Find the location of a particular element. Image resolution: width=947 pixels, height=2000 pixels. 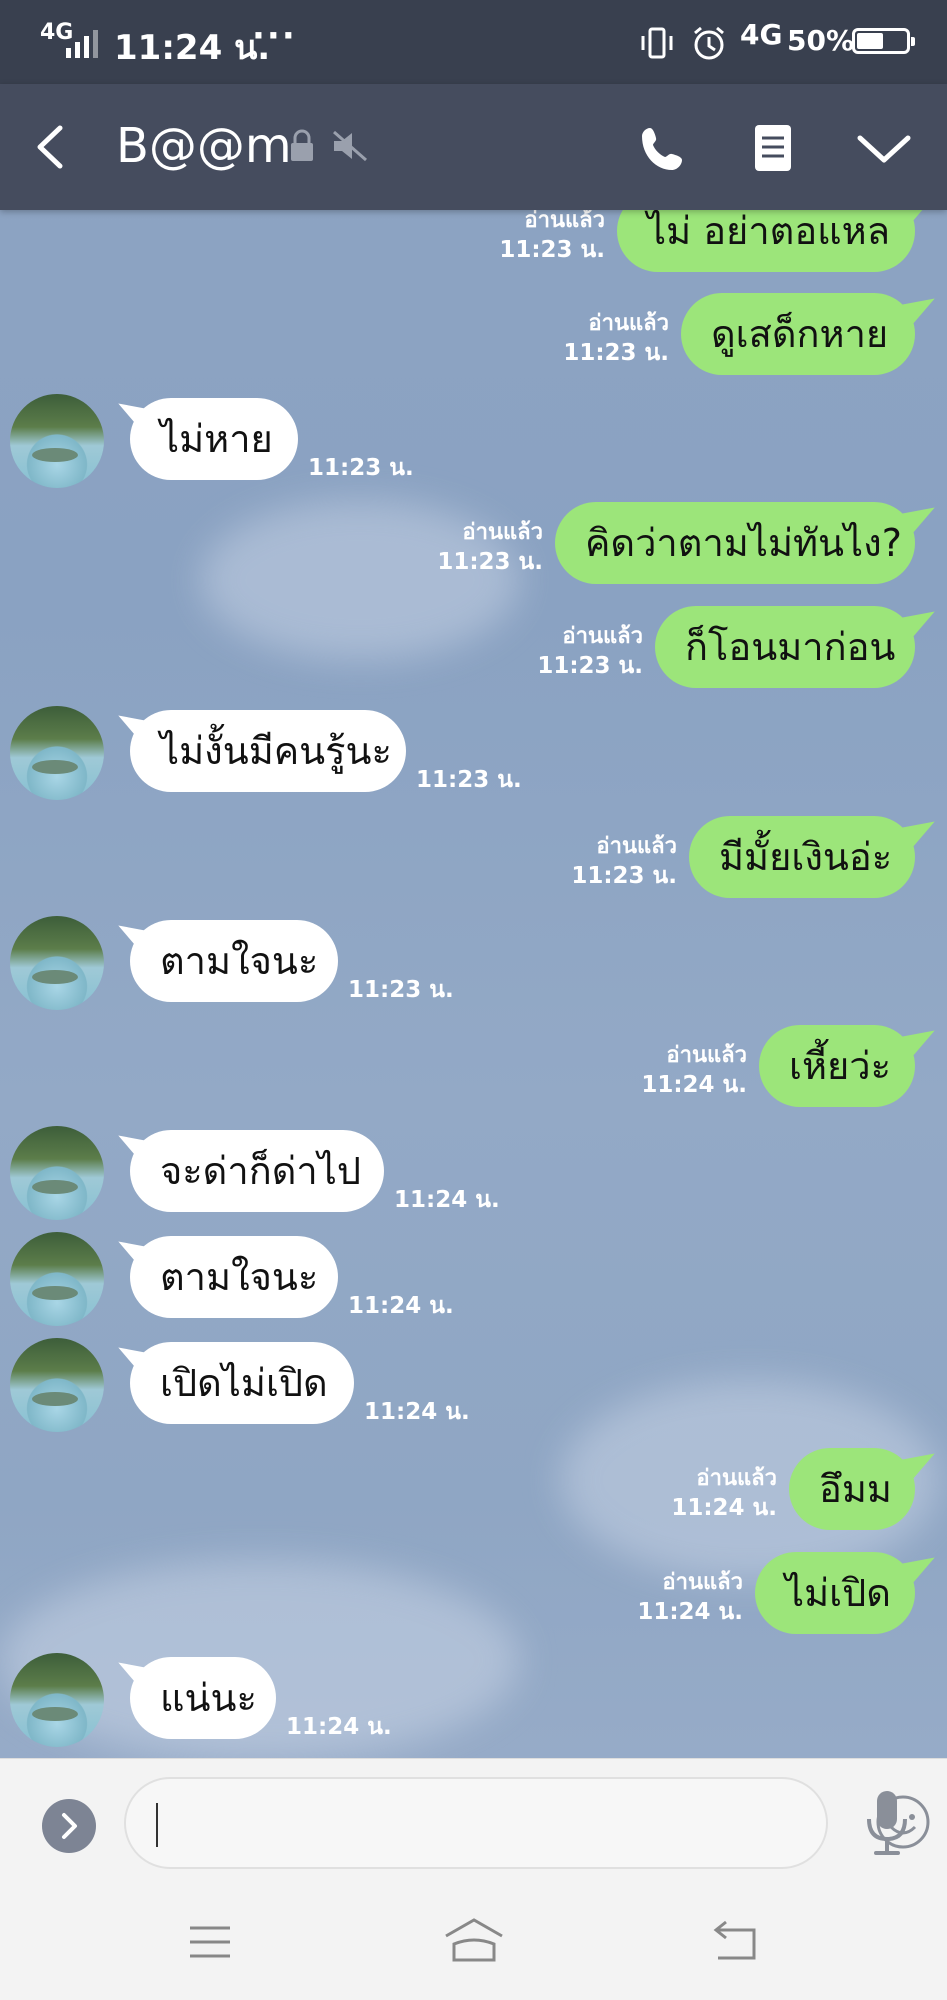

chevron-right-icon is located at coordinates (69, 1826).